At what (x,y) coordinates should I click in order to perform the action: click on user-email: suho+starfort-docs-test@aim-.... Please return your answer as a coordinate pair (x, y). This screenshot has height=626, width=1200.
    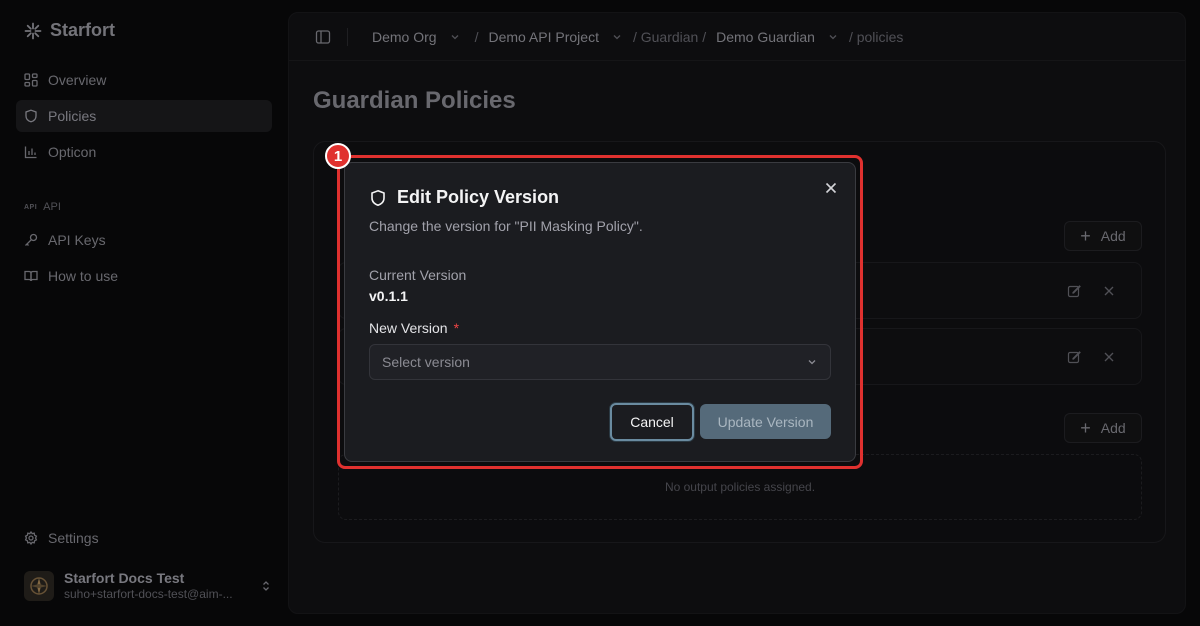
    Looking at the image, I should click on (148, 594).